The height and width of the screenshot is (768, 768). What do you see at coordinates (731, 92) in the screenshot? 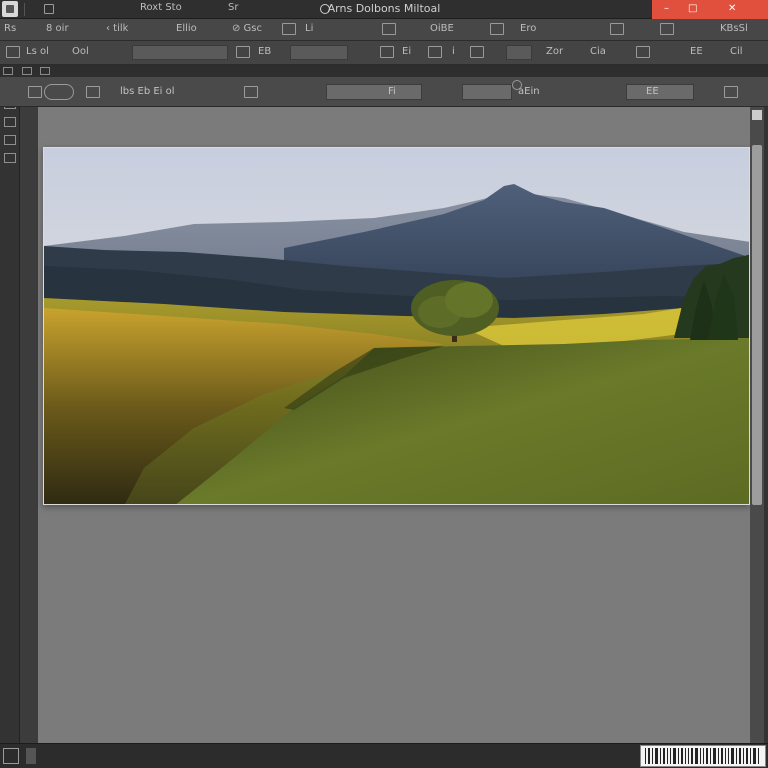
I see `panel-toggle-icon` at bounding box center [731, 92].